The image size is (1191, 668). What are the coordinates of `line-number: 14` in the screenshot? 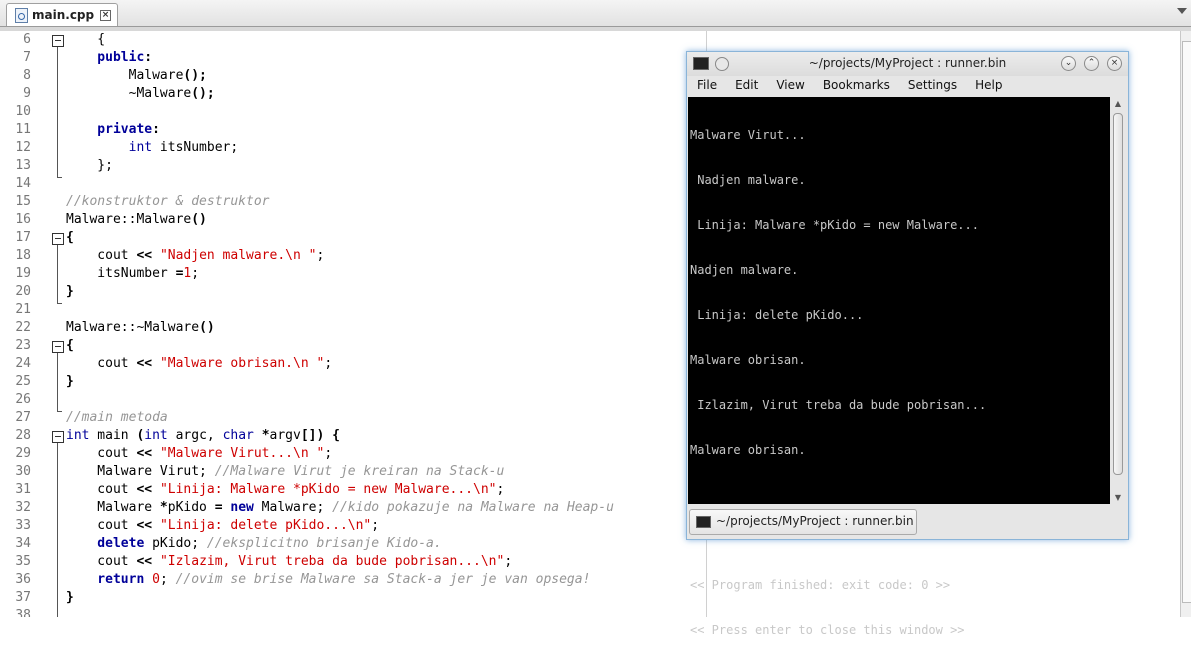 It's located at (23, 183).